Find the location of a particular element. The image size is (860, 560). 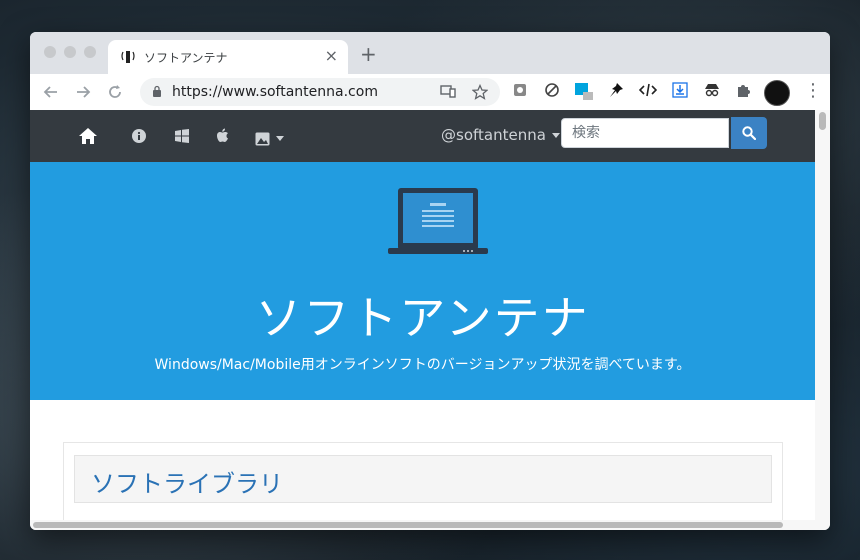

software-library-panel: ソフトライブラリ is located at coordinates (423, 481).